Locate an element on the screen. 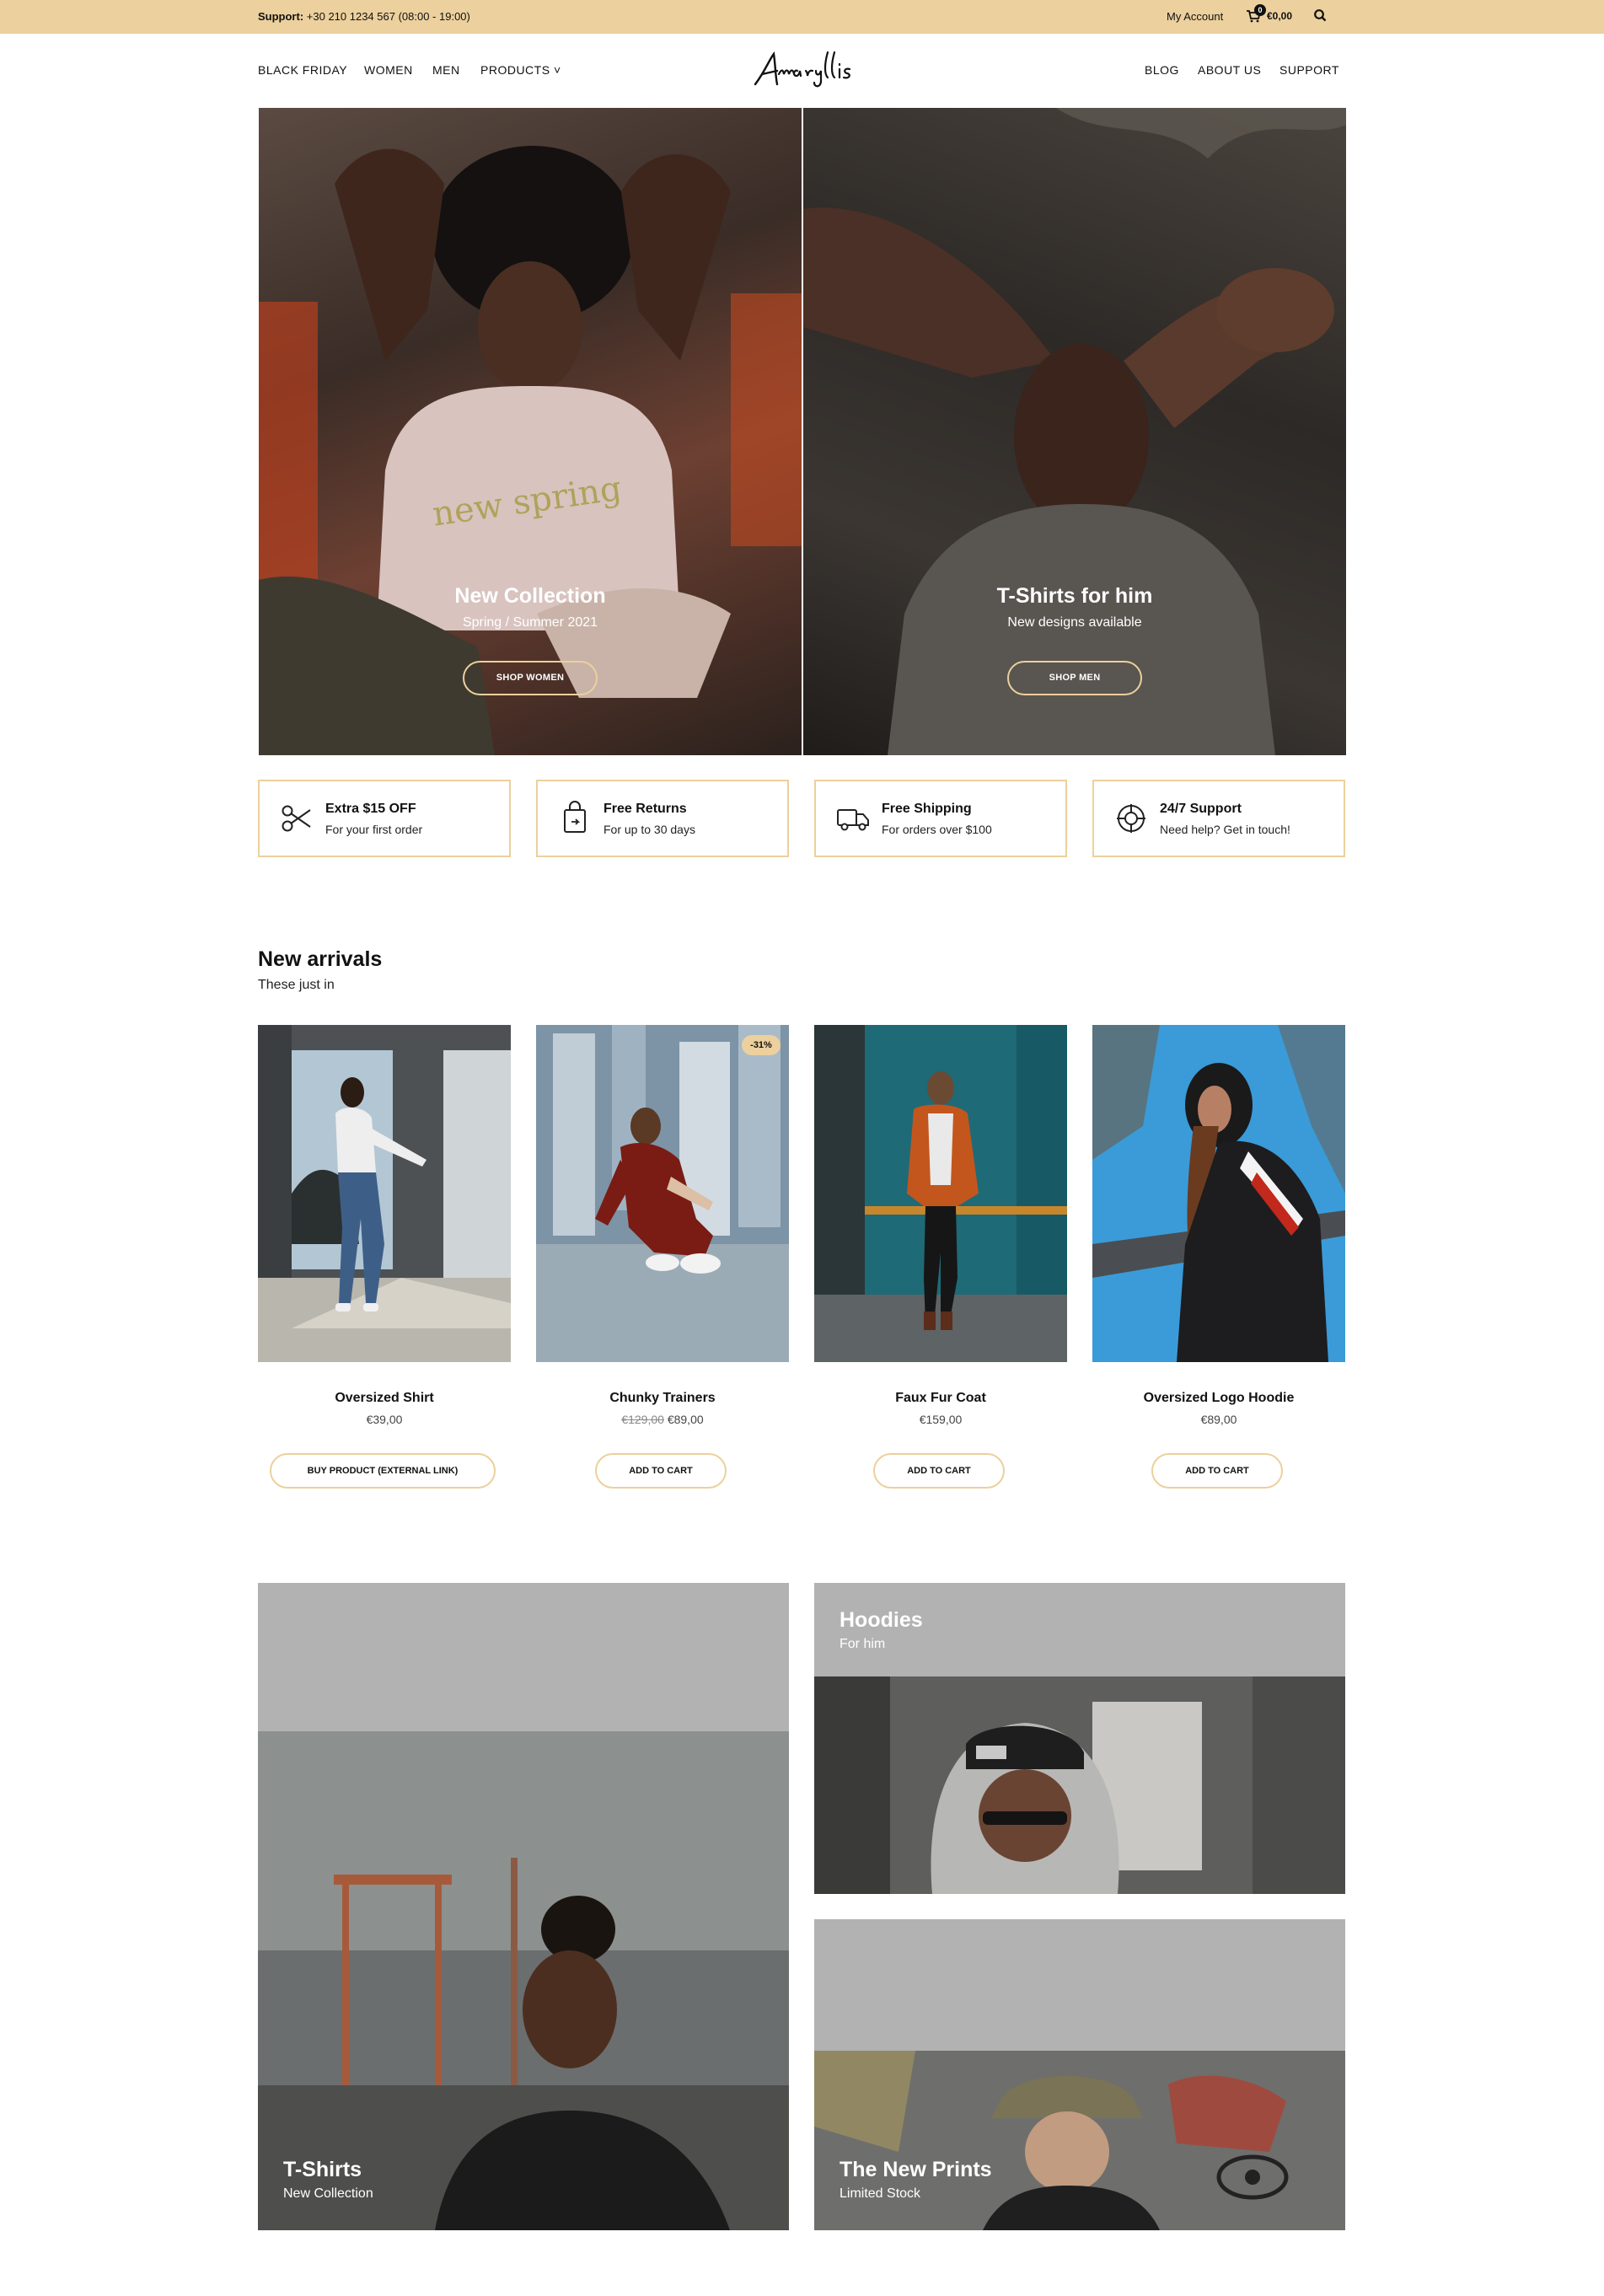 This screenshot has width=1604, height=2296. product-image-oversized-shirt is located at coordinates (384, 1193).